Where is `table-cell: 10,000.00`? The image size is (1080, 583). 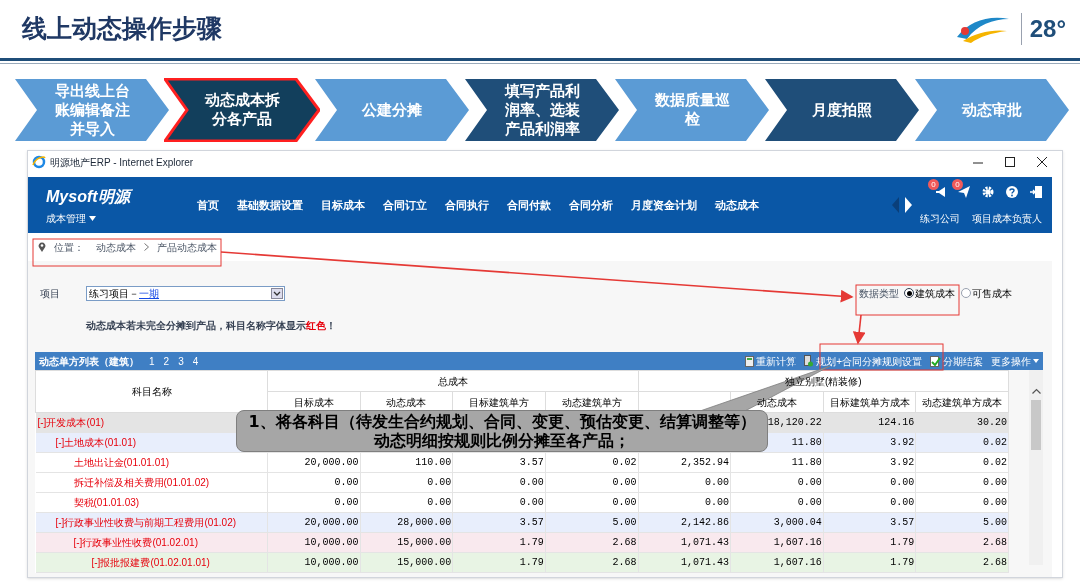
table-cell: 10,000.00 is located at coordinates (331, 562).